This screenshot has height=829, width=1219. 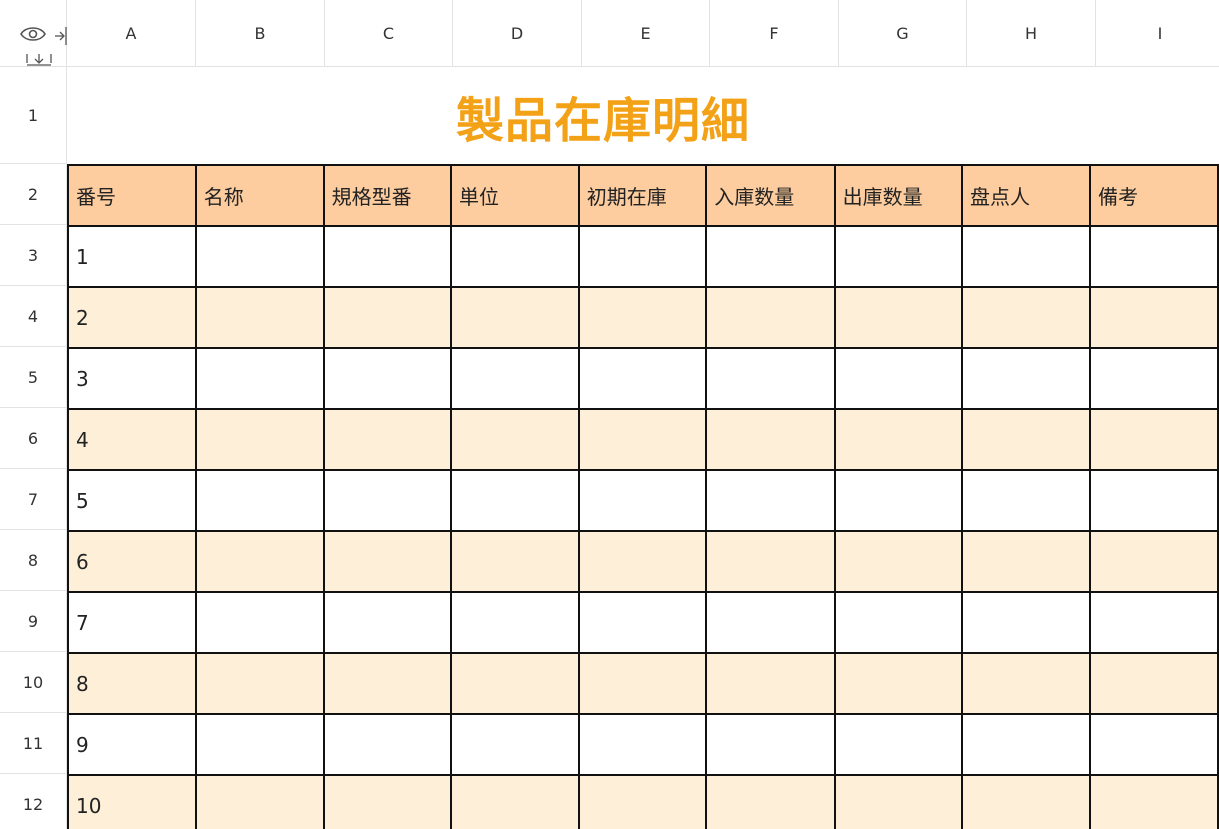 What do you see at coordinates (132, 256) in the screenshot?
I see `cell-number: 1` at bounding box center [132, 256].